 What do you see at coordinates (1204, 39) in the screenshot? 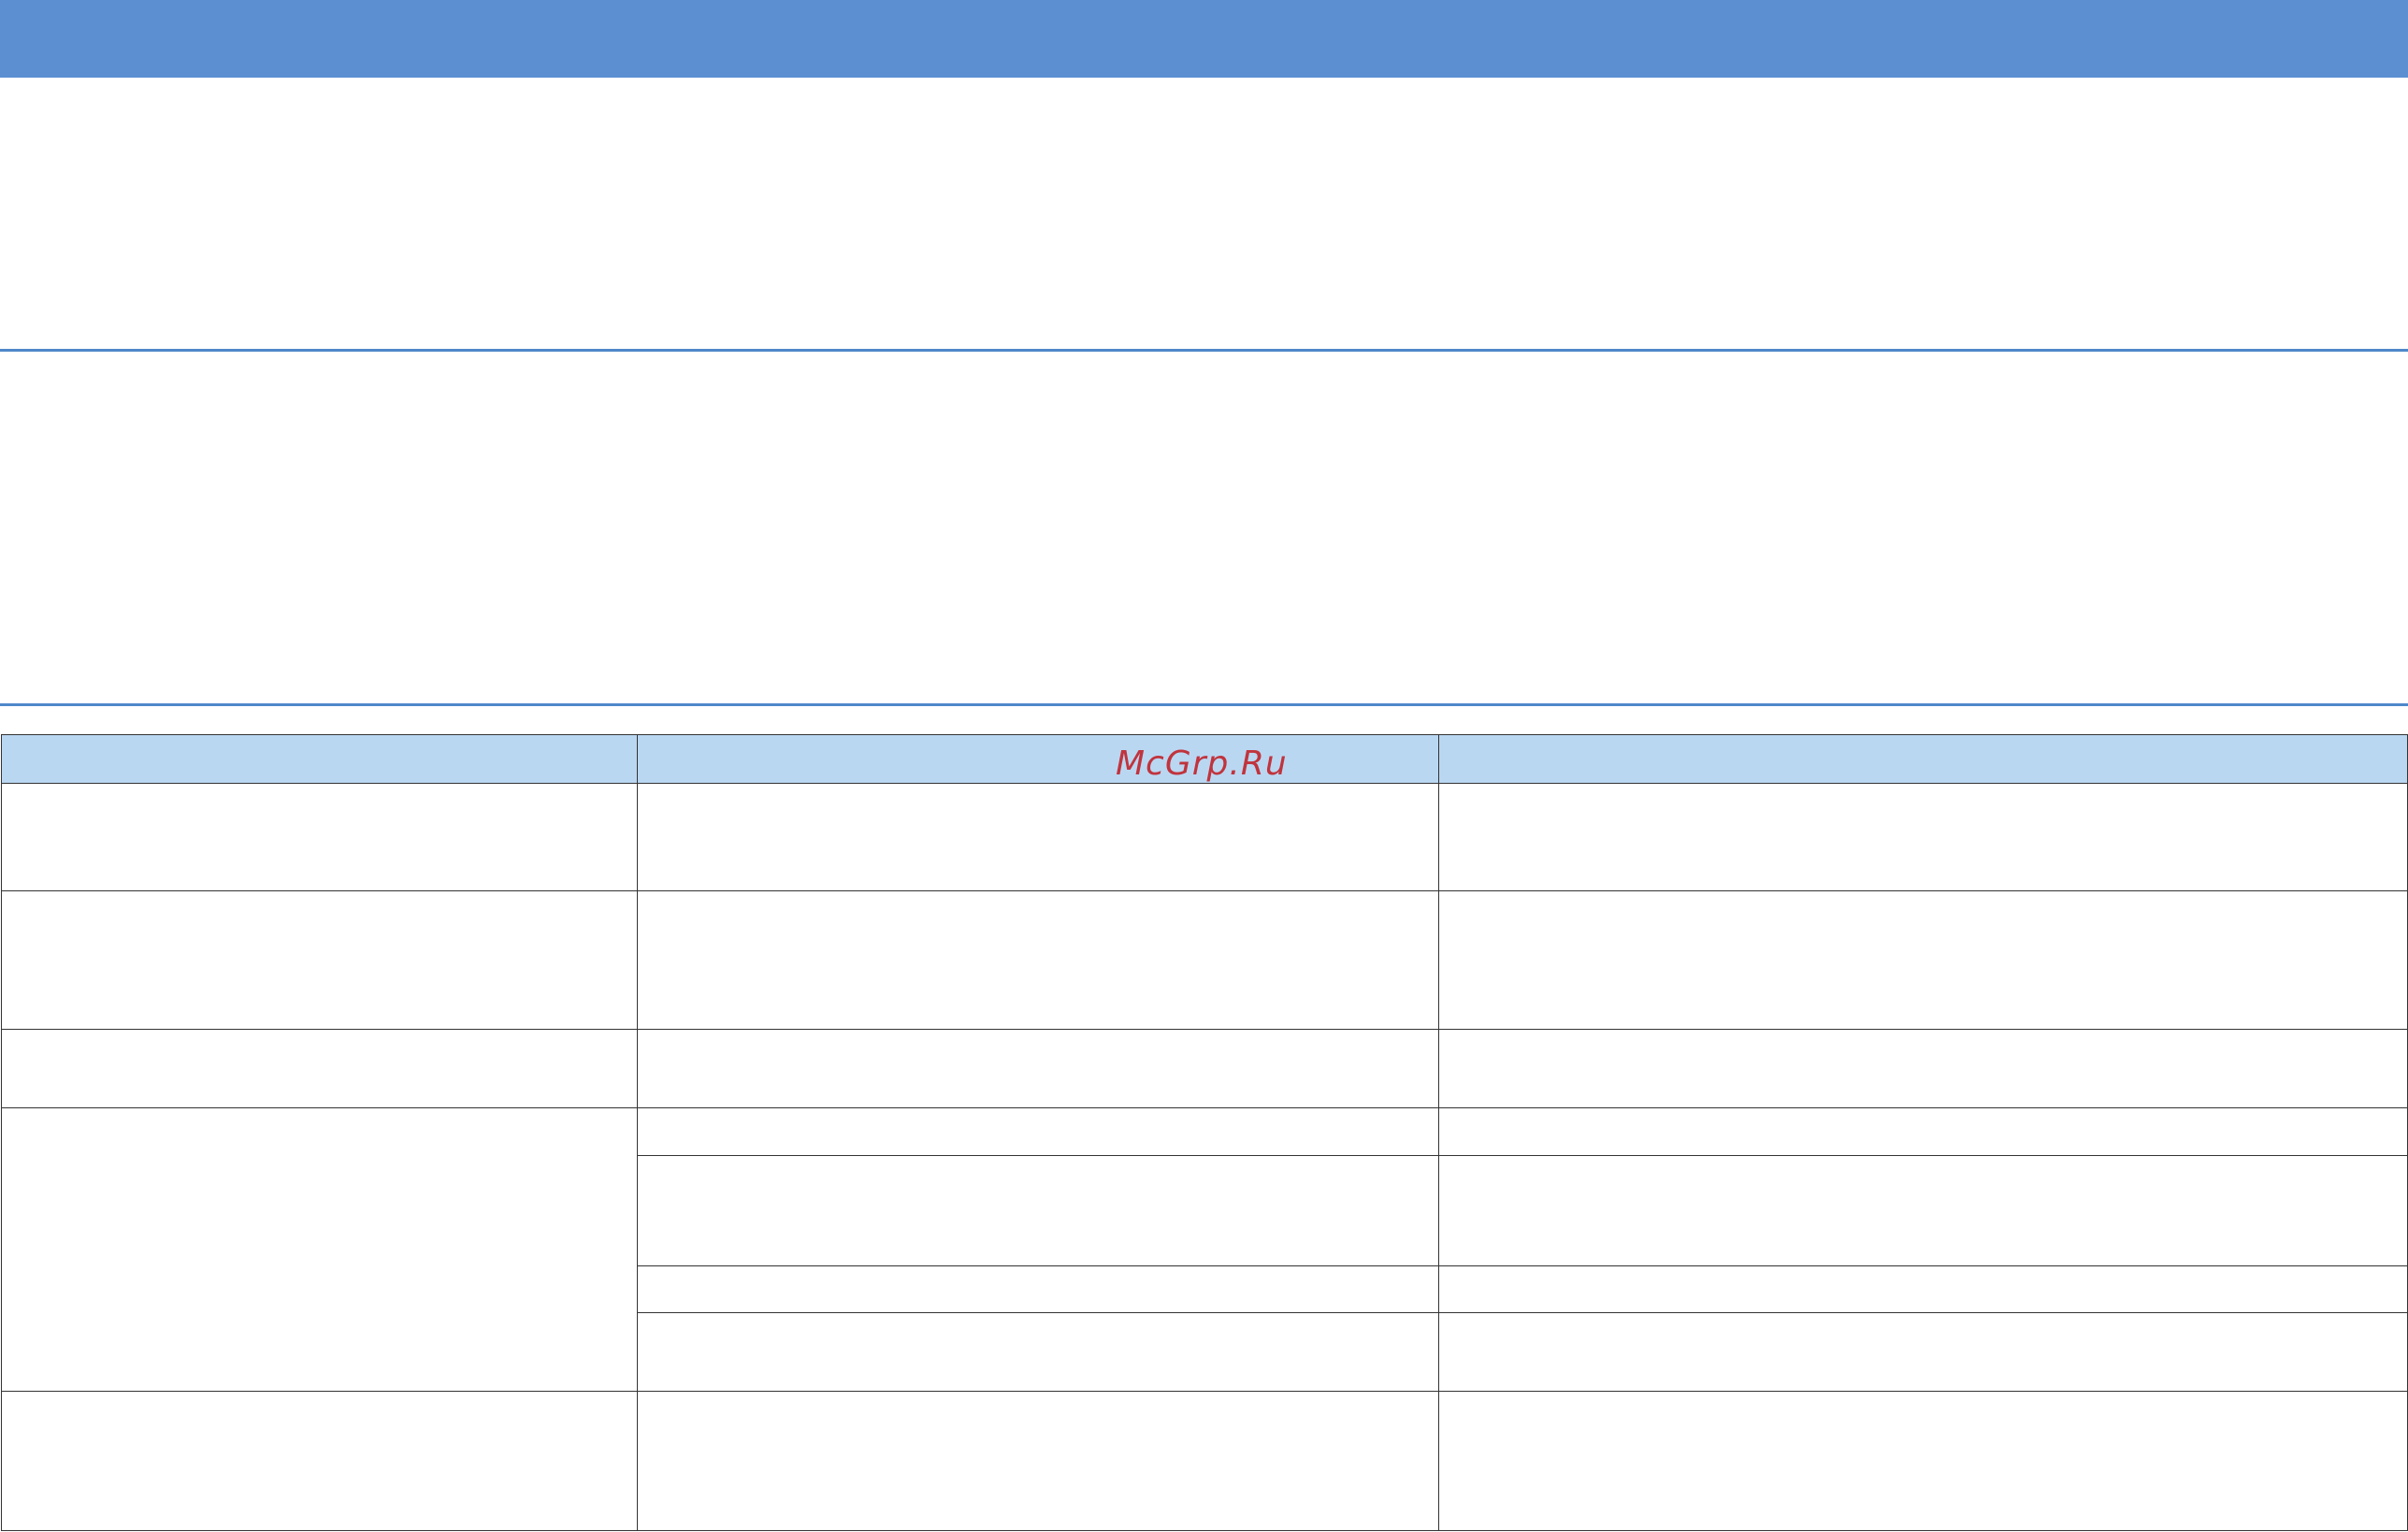
I see `header-band` at bounding box center [1204, 39].